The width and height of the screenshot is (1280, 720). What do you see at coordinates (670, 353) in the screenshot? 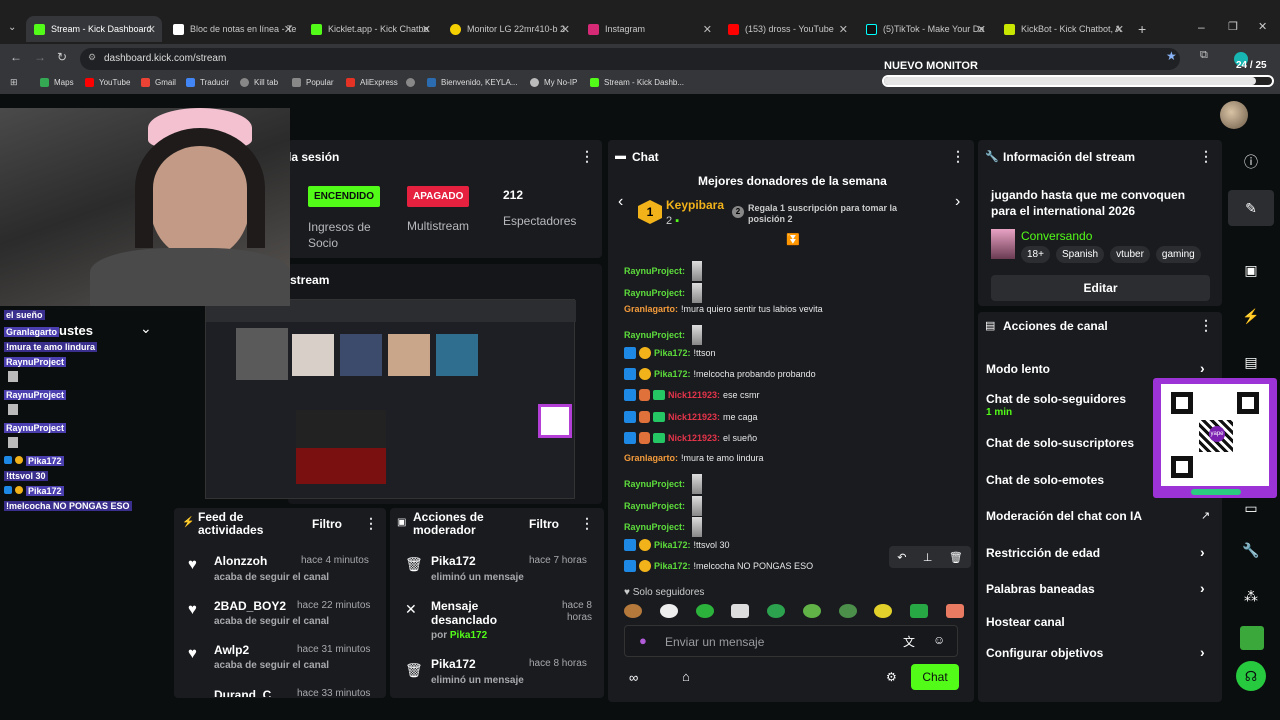
I see `chat-message: Pika172: !ttson` at bounding box center [670, 353].